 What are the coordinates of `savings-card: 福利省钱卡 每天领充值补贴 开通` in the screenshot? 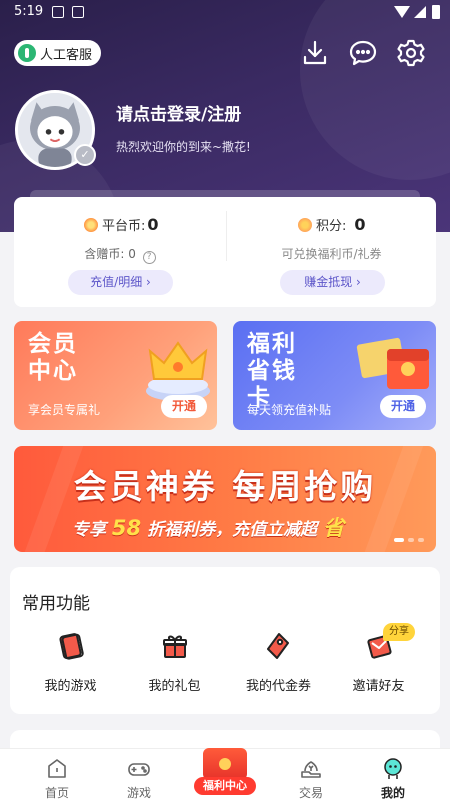 It's located at (334, 375).